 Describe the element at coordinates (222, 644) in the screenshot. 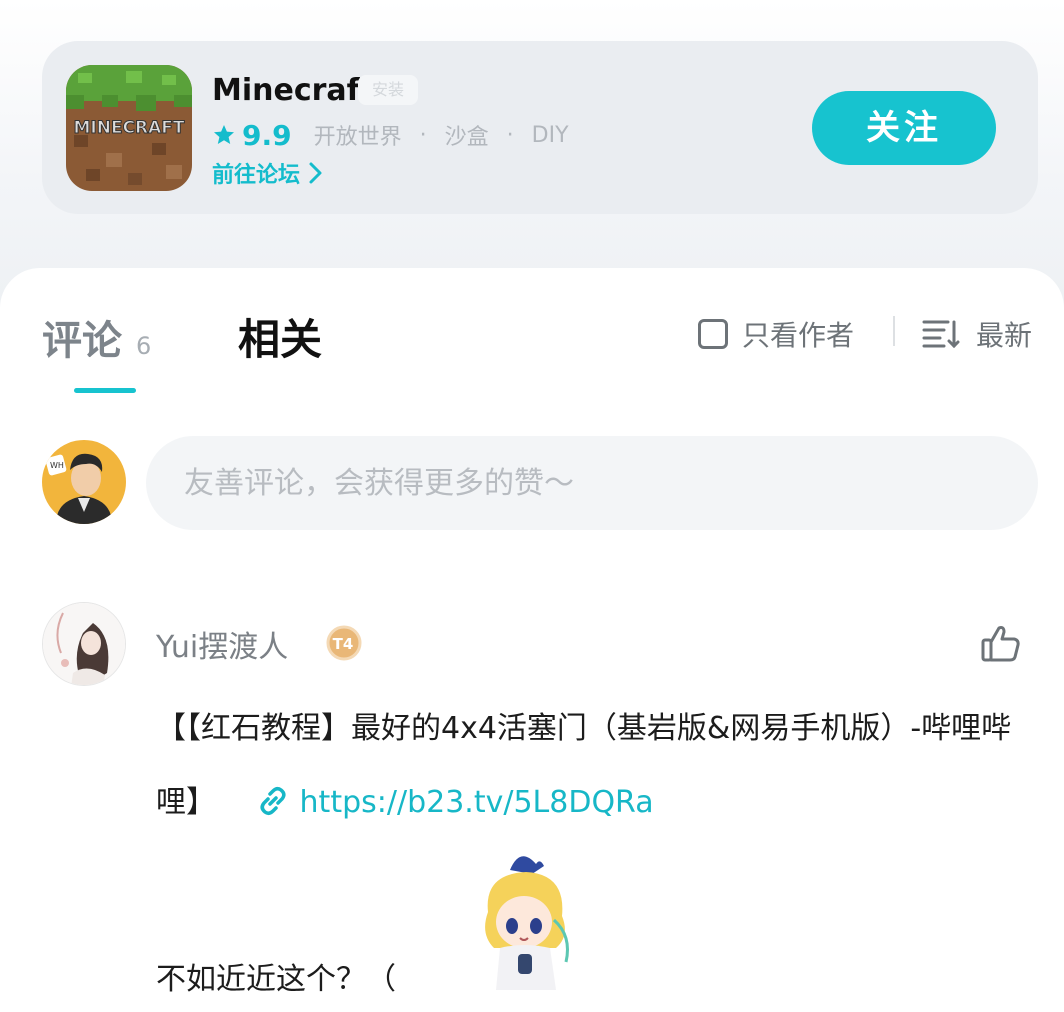

I see `commenter-username: Yui摆渡人` at that location.